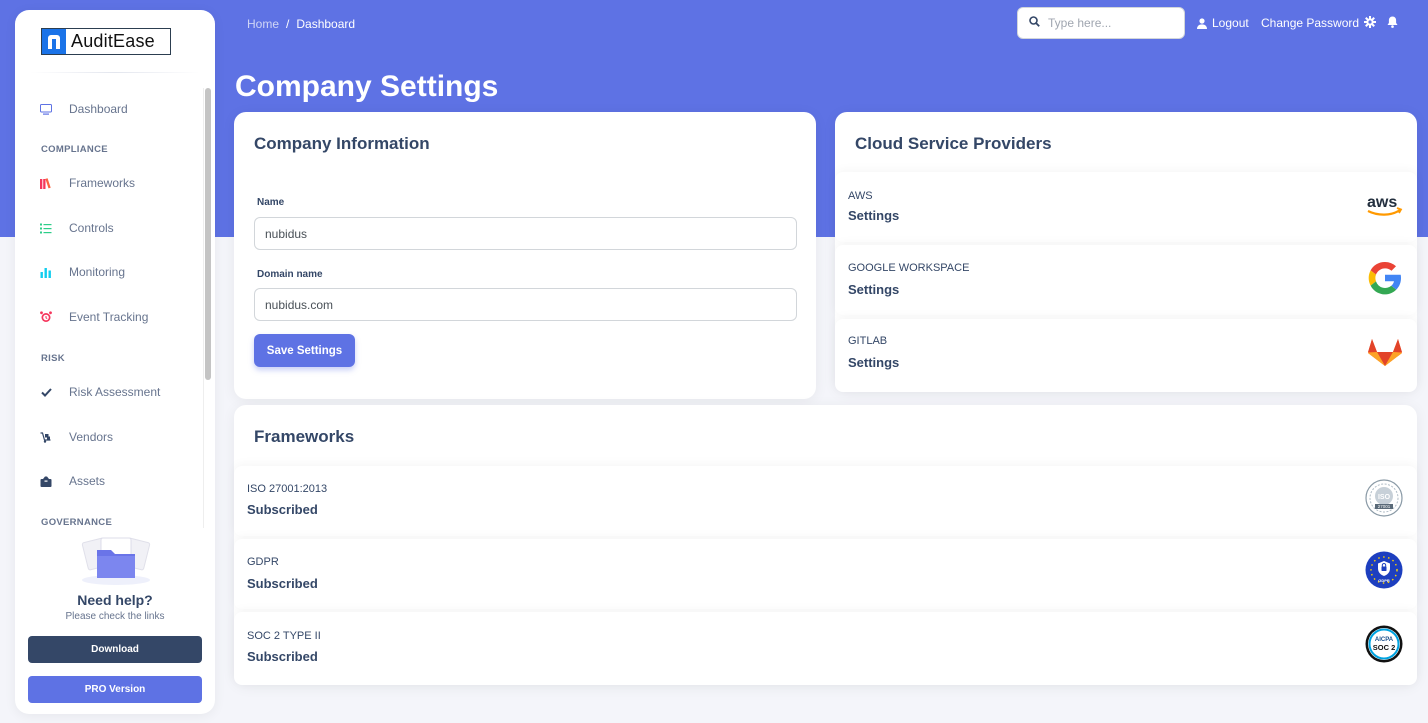 The width and height of the screenshot is (1428, 723). Describe the element at coordinates (525, 304) in the screenshot. I see `domain-field` at that location.